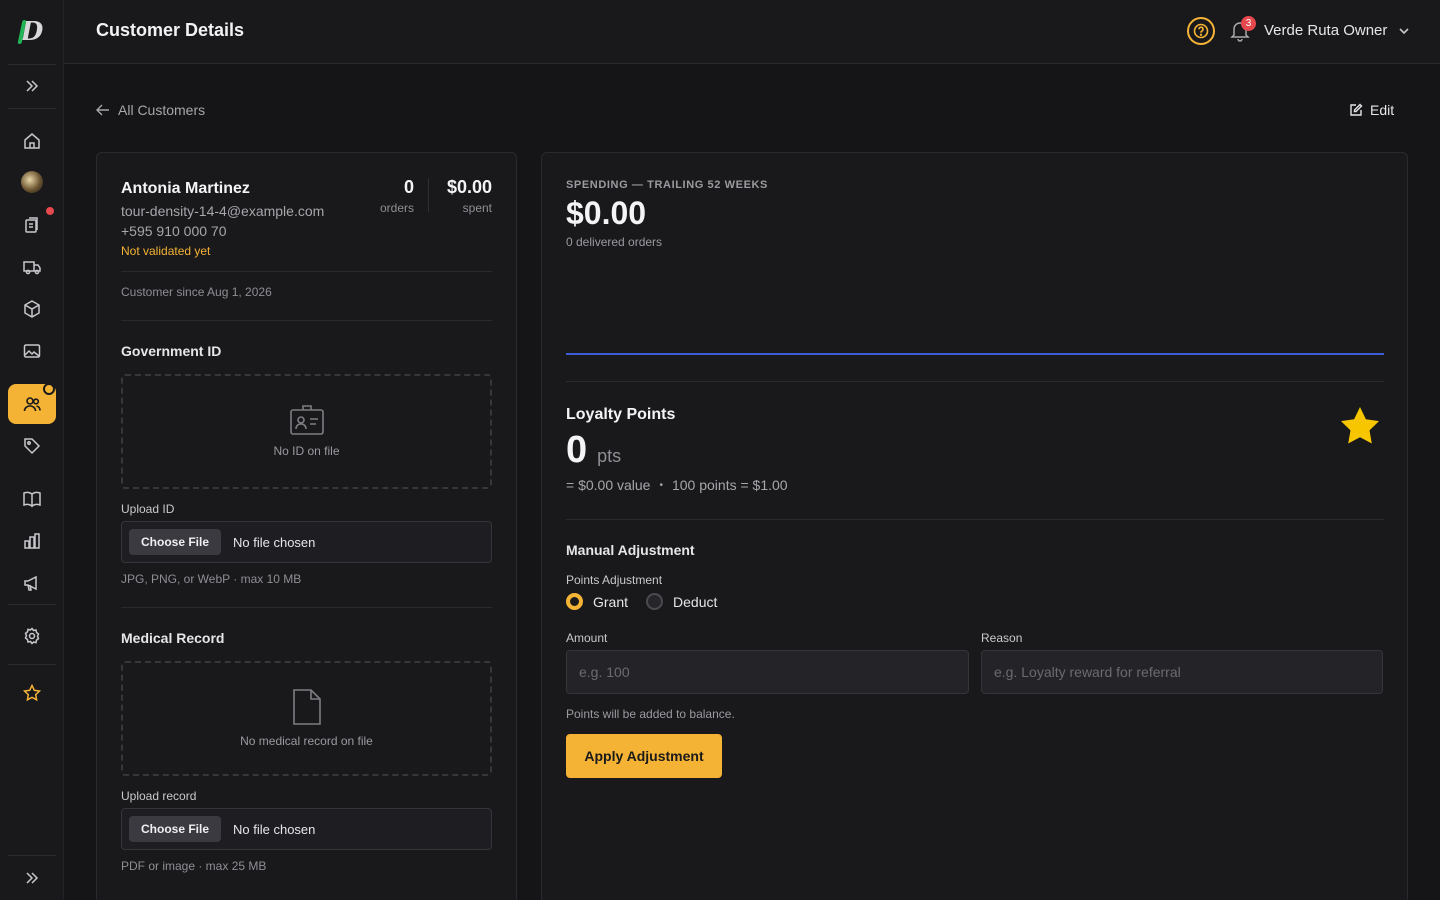  Describe the element at coordinates (597, 601) in the screenshot. I see `grant-radio: Grant` at that location.